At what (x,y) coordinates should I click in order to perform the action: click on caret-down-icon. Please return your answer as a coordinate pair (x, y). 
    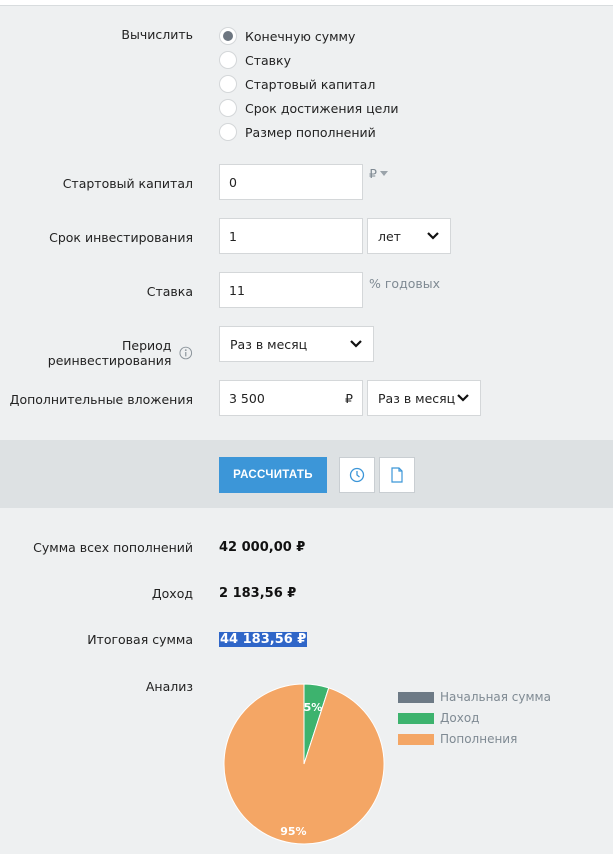
    Looking at the image, I should click on (383, 173).